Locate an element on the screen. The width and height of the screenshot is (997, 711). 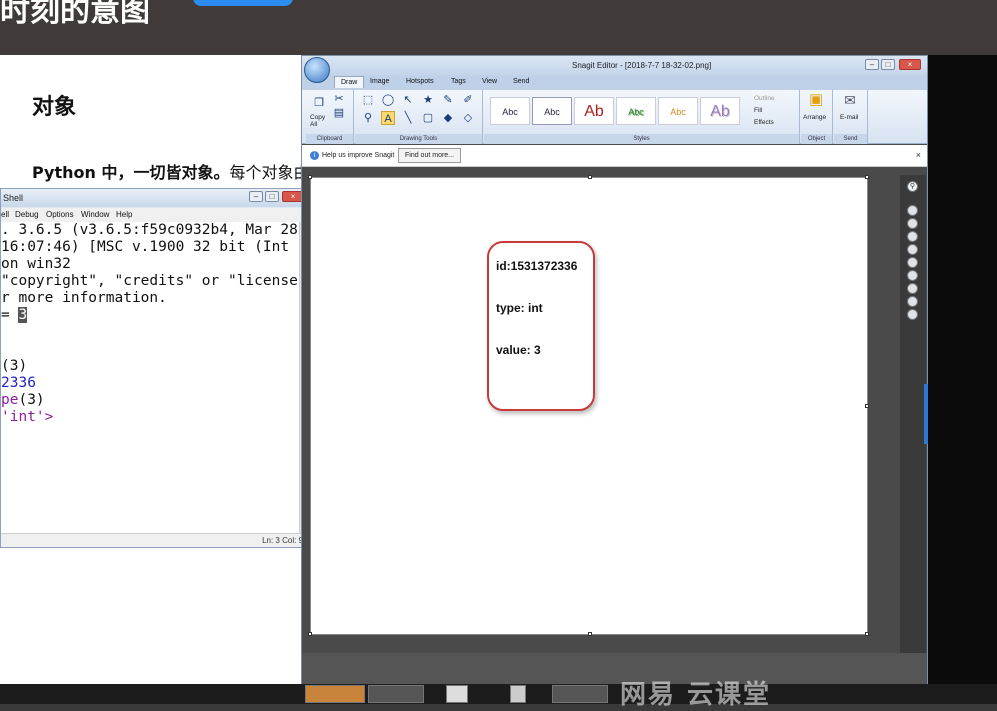
object-group: ▣ Arrange Object is located at coordinates (817, 117).